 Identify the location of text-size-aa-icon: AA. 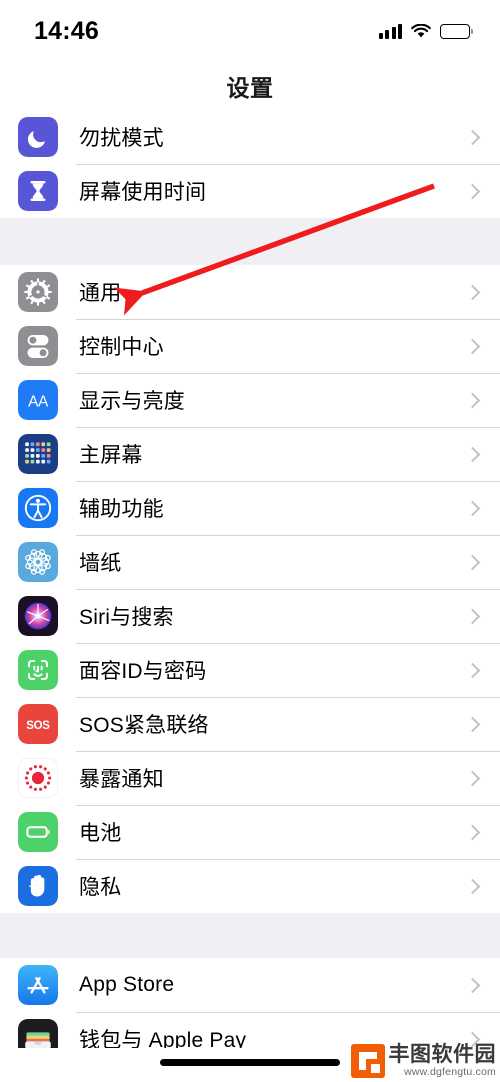
(38, 400).